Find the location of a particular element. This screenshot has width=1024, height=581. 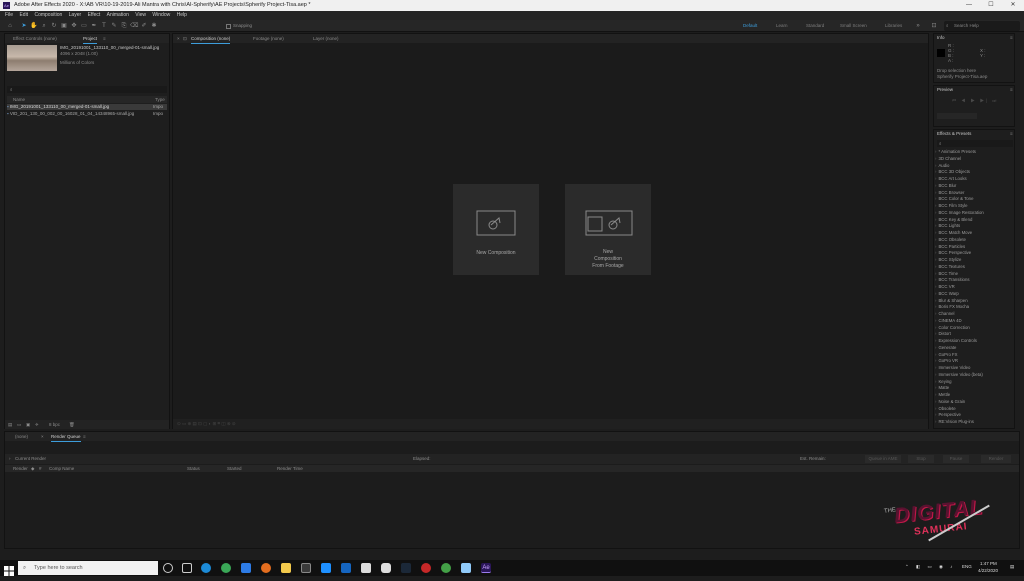

tab-render-queue: Render Queue is located at coordinates (66, 437).